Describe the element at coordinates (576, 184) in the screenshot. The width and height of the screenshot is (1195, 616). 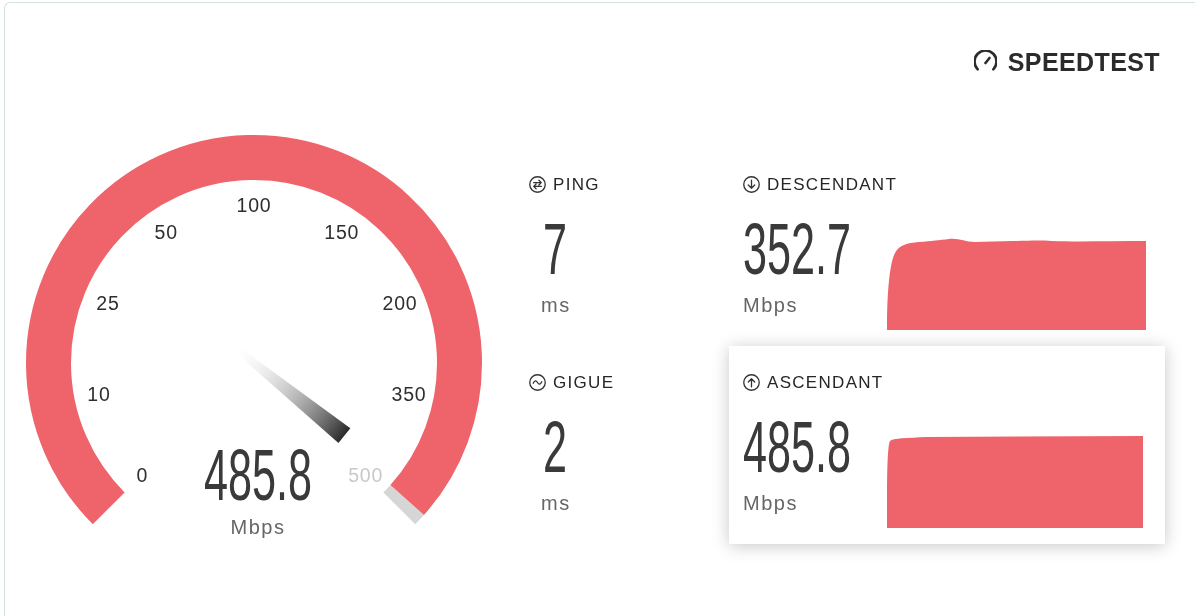
I see `metric-label: PING` at that location.